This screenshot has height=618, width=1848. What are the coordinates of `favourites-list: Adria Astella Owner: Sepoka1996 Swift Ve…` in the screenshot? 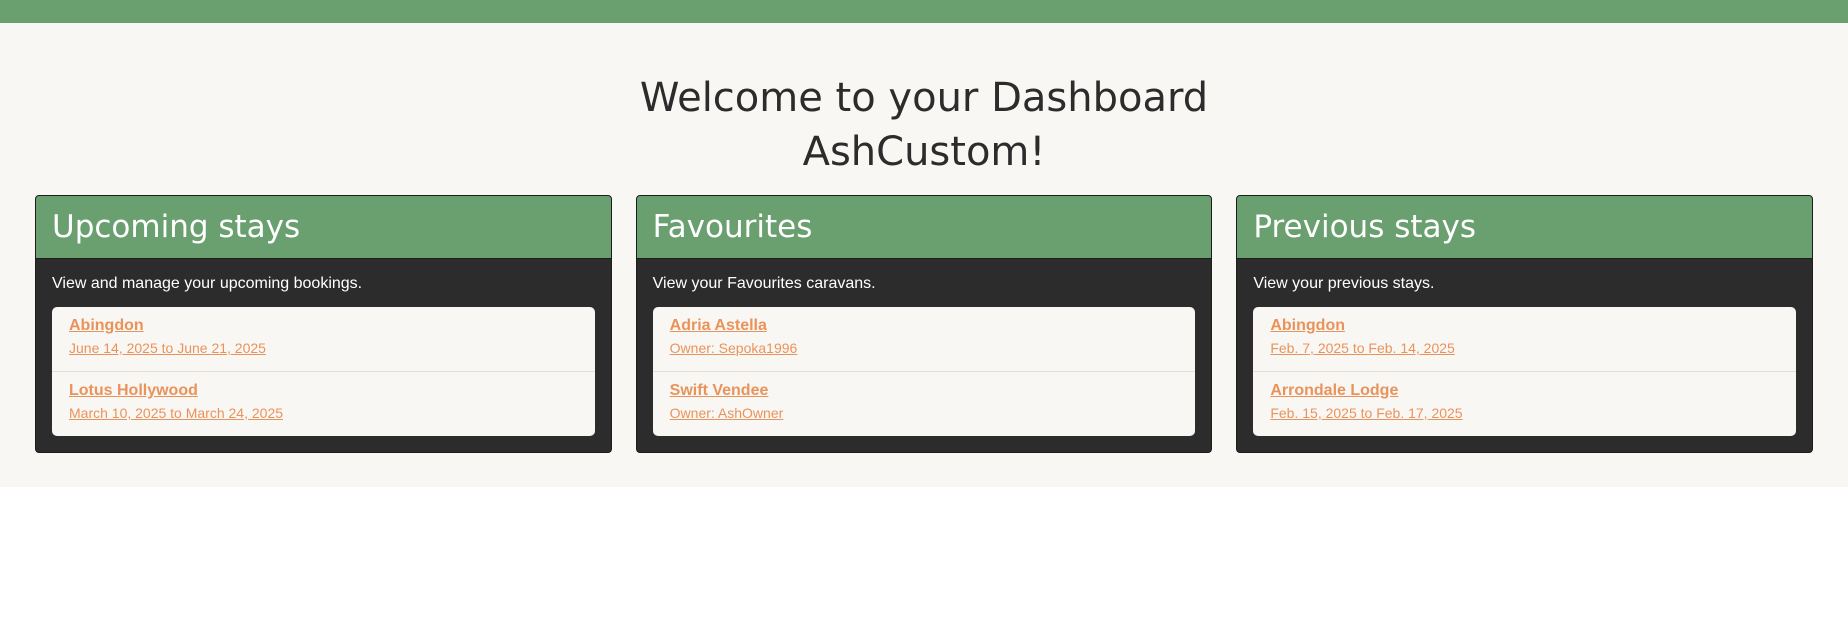 It's located at (924, 371).